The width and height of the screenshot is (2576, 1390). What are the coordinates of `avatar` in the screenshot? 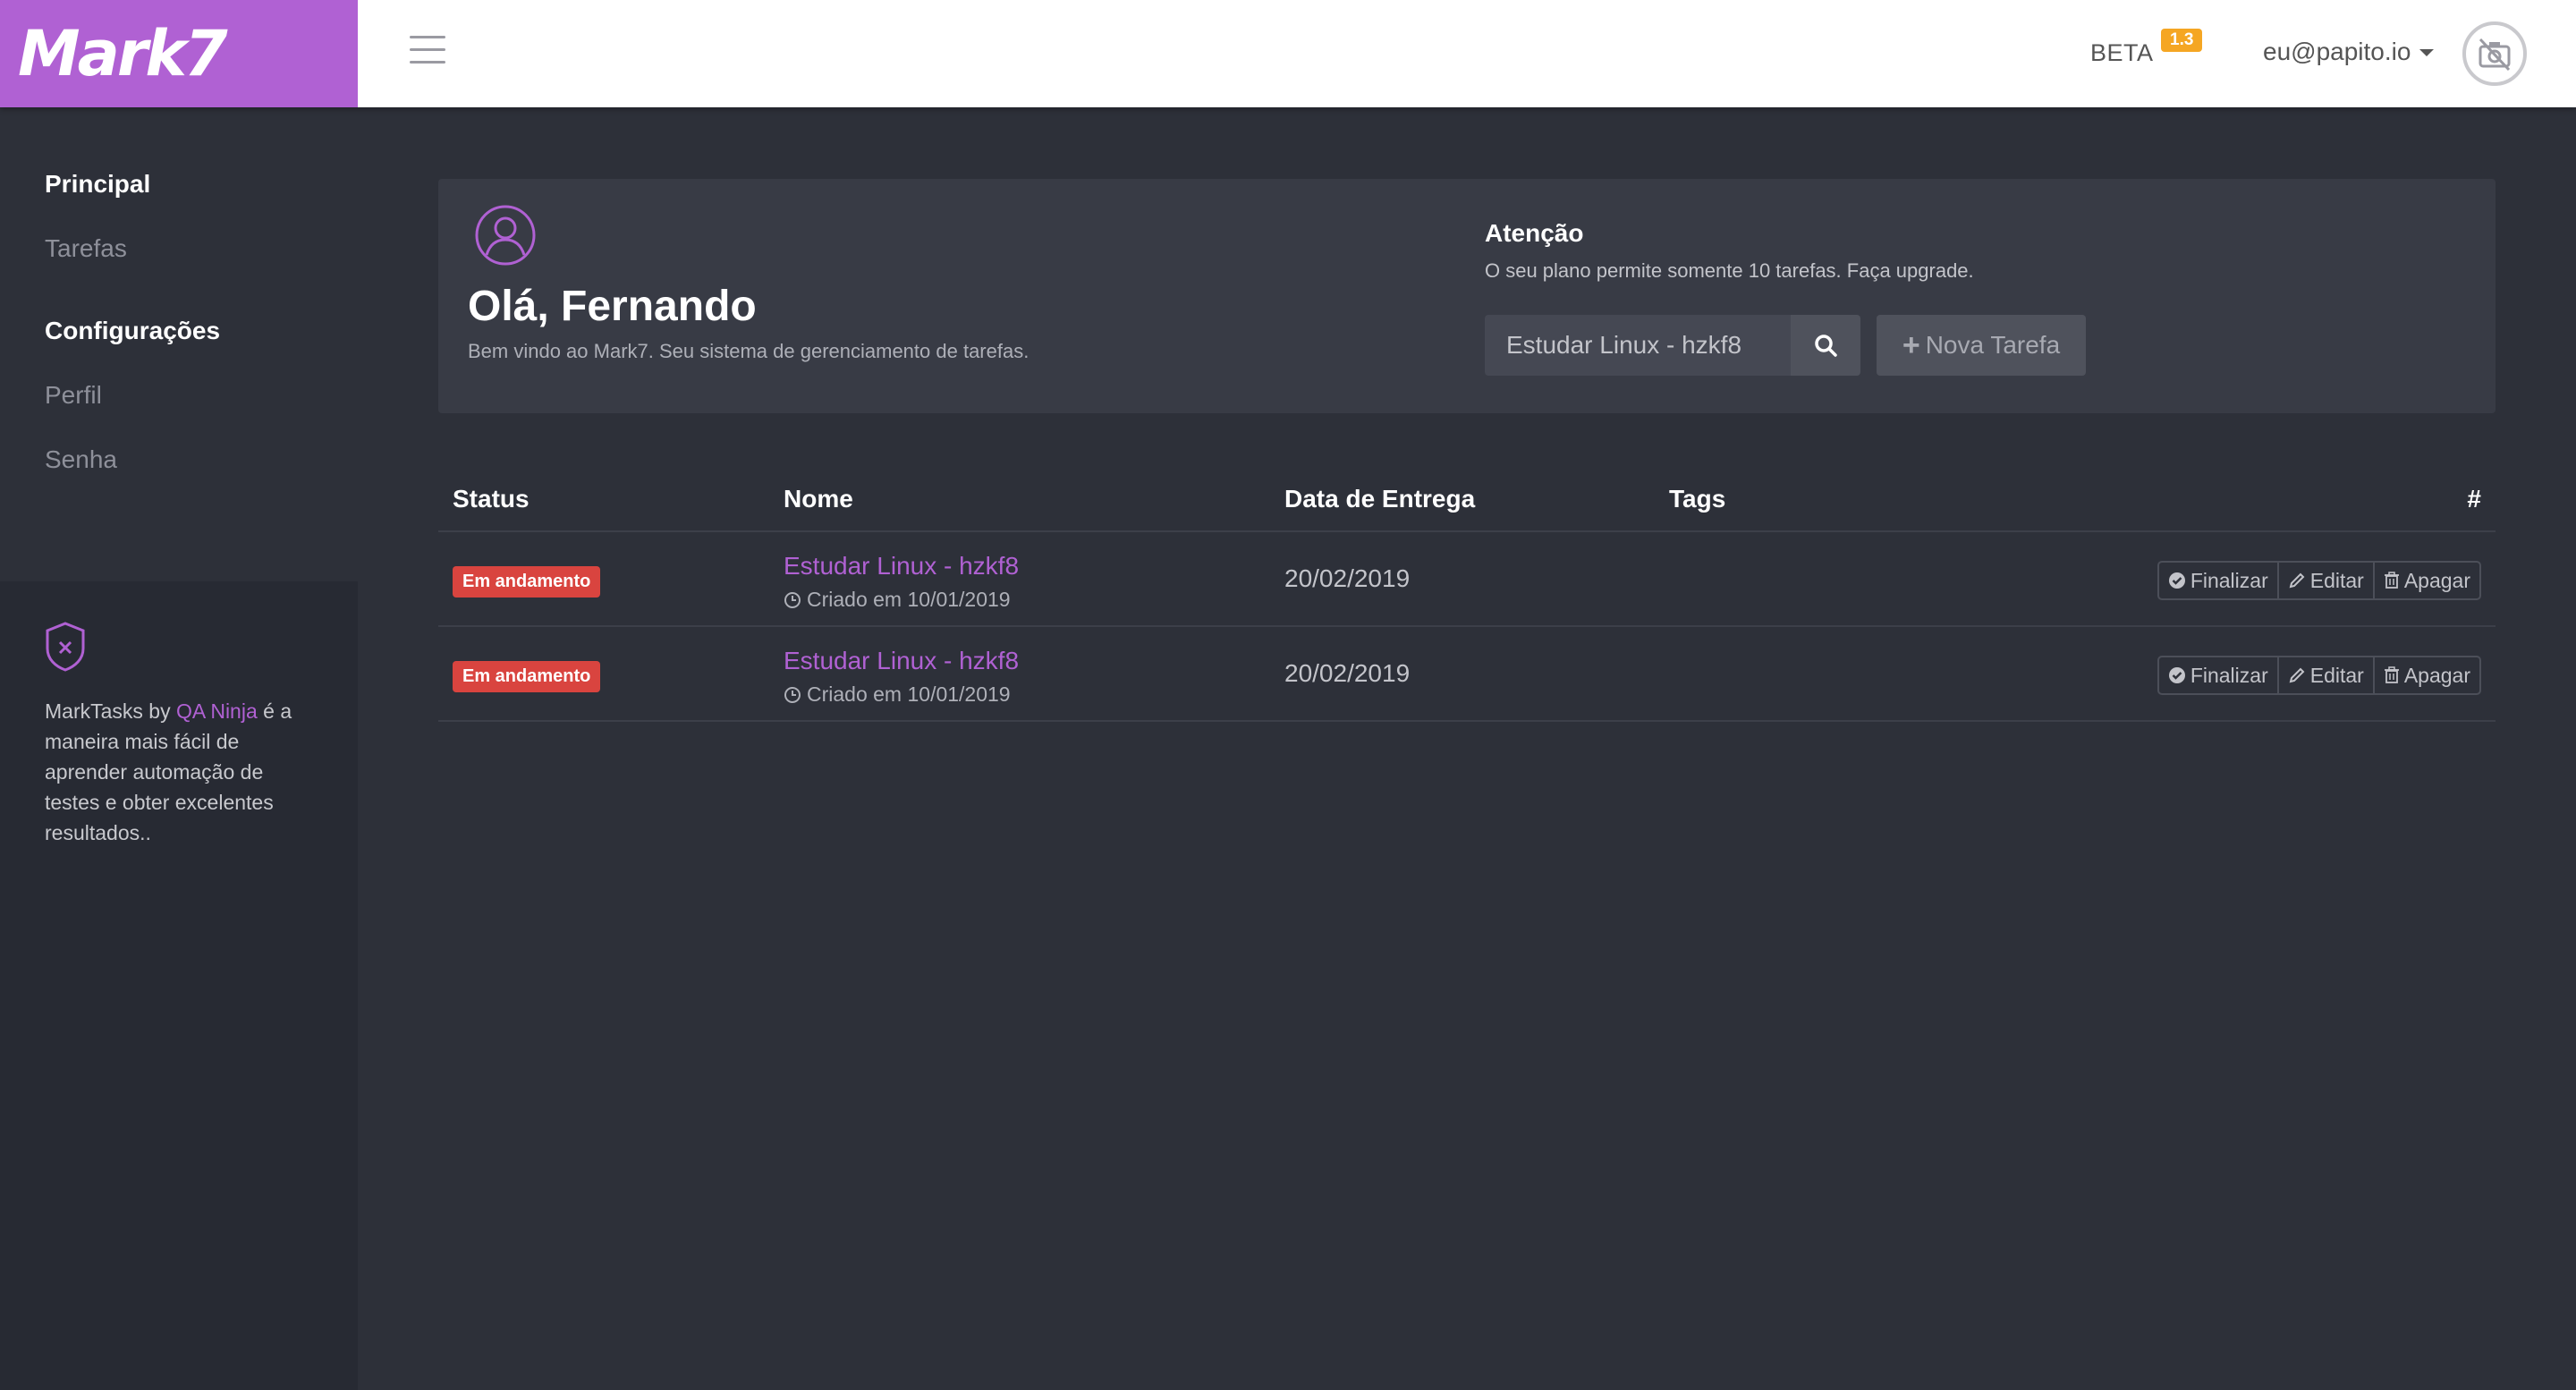 It's located at (2494, 53).